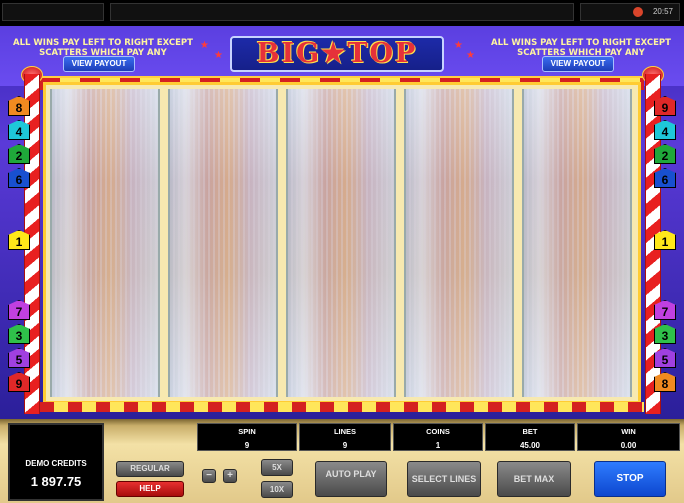 This screenshot has height=503, width=684. What do you see at coordinates (444, 479) in the screenshot?
I see `select-lines-button: SELECT LINES` at bounding box center [444, 479].